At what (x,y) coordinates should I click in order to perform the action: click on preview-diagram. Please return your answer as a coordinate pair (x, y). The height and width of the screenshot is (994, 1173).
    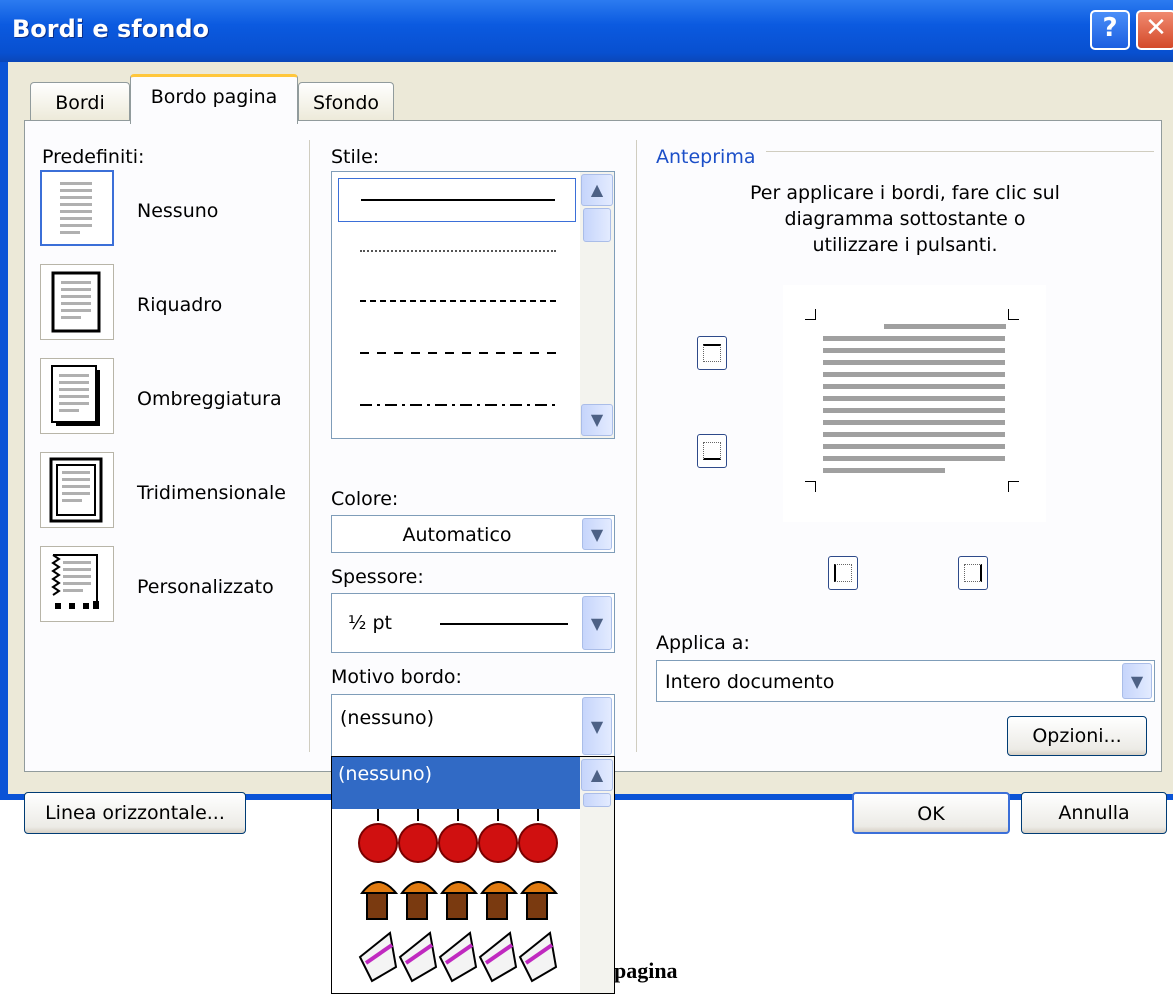
    Looking at the image, I should click on (914, 403).